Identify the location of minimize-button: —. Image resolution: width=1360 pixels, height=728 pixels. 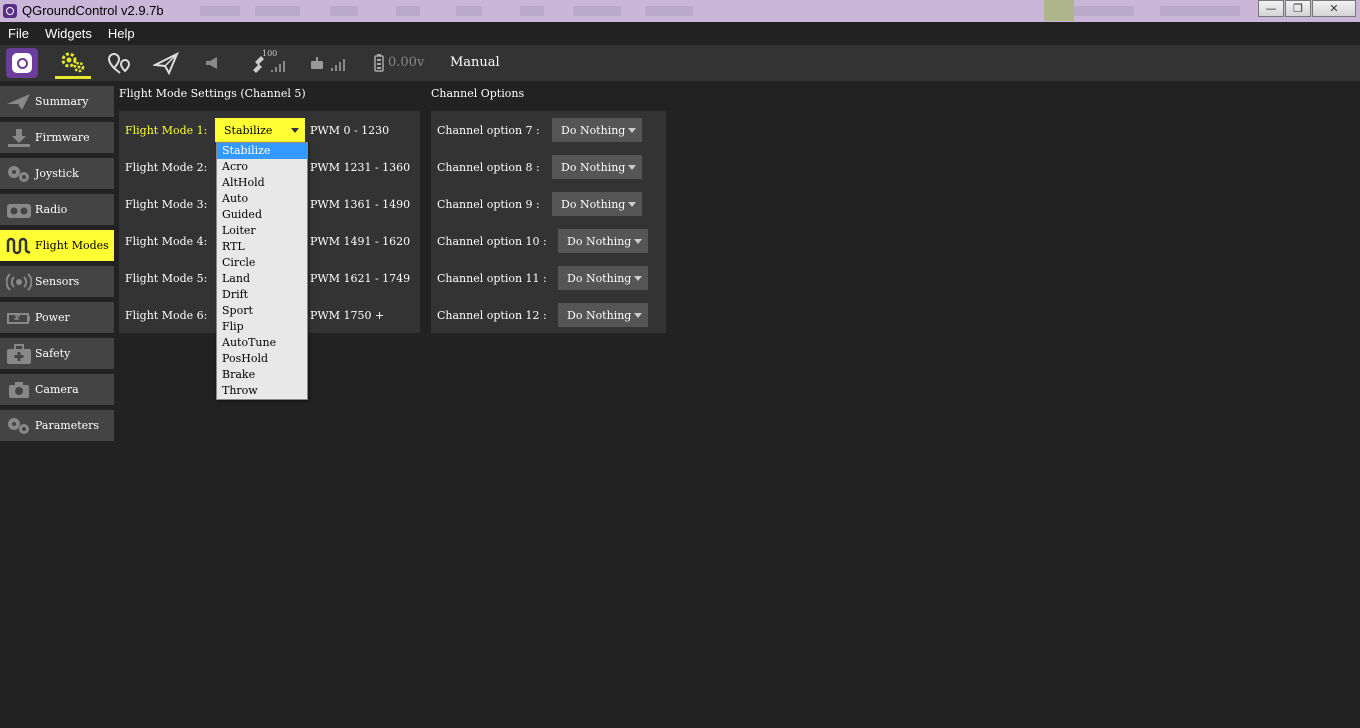
(1271, 8).